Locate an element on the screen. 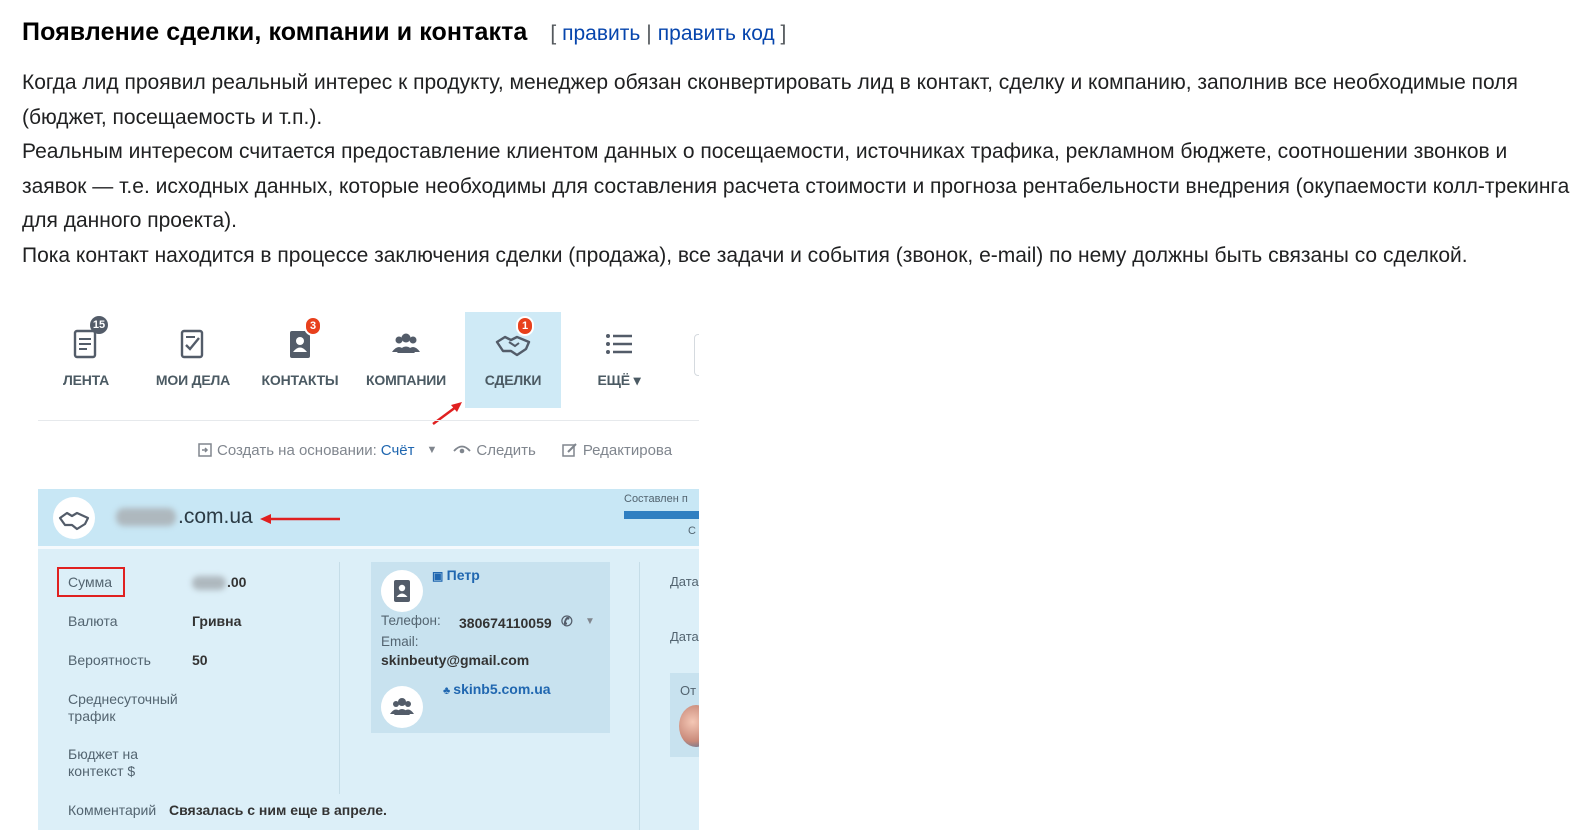  create-based-on-value: Счёт is located at coordinates (398, 450).